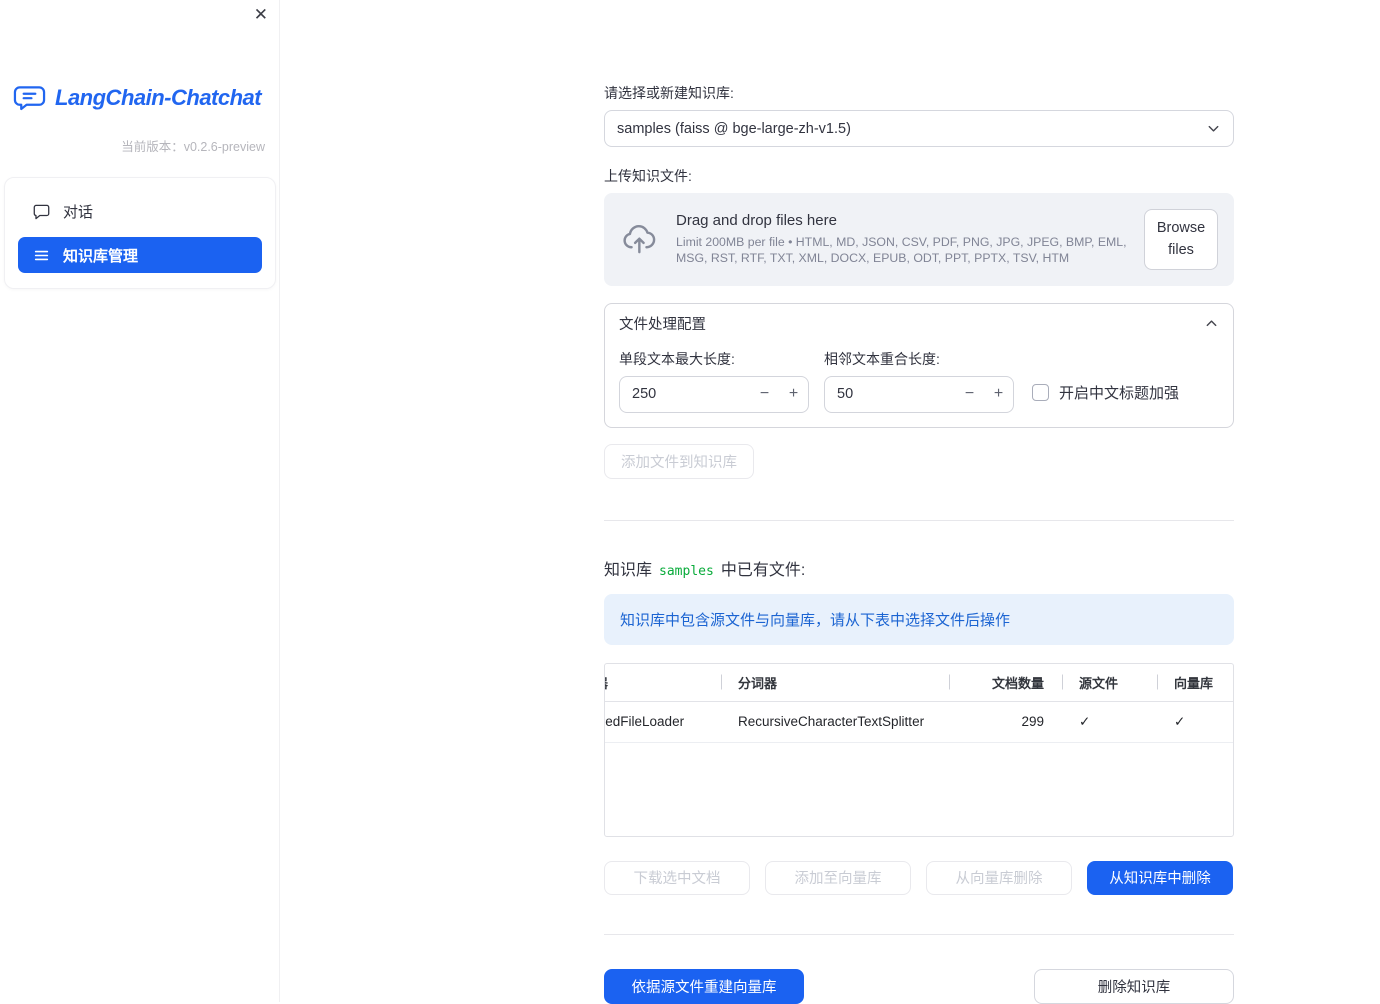  What do you see at coordinates (756, 221) in the screenshot?
I see `dropzone-title: Drag and drop files here` at bounding box center [756, 221].